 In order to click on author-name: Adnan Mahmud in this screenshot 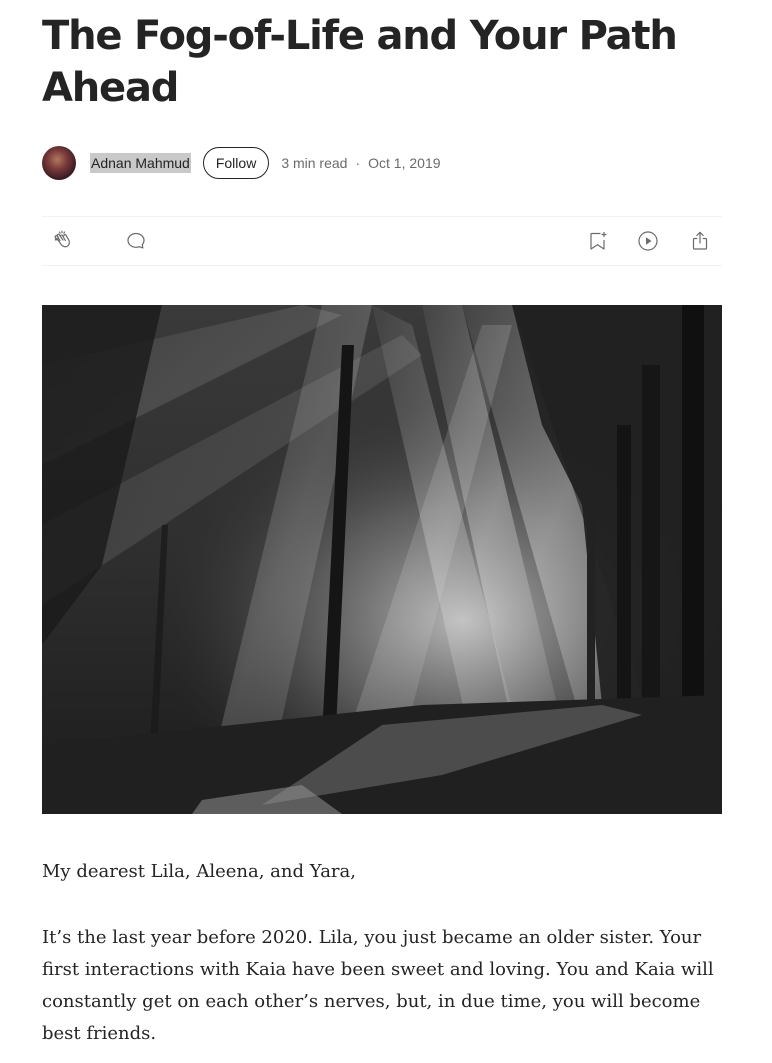, I will do `click(140, 163)`.